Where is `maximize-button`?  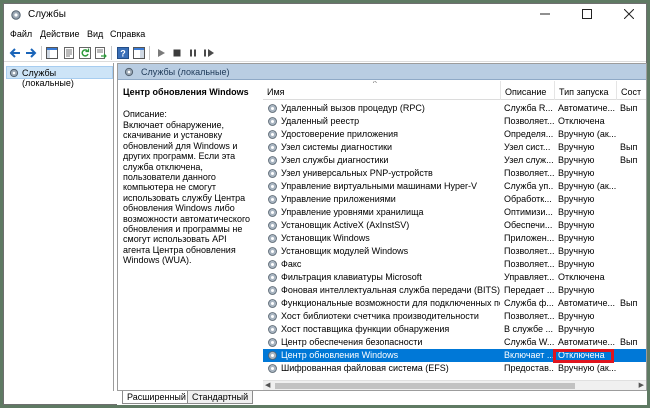 maximize-button is located at coordinates (587, 15).